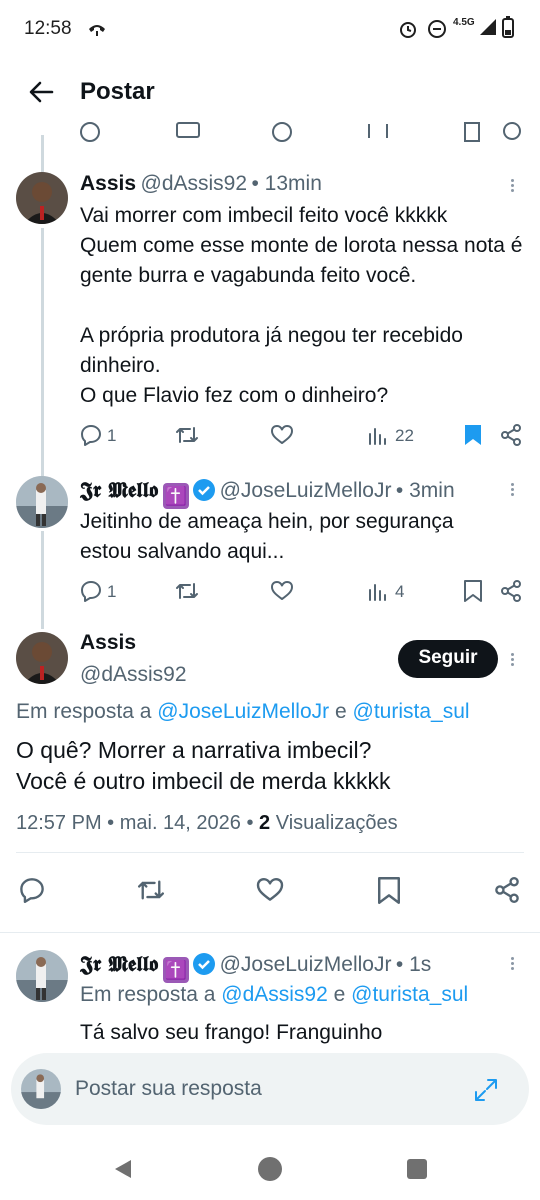 The width and height of the screenshot is (540, 1200). Describe the element at coordinates (270, 130) in the screenshot. I see `previous-tweet-actions` at that location.